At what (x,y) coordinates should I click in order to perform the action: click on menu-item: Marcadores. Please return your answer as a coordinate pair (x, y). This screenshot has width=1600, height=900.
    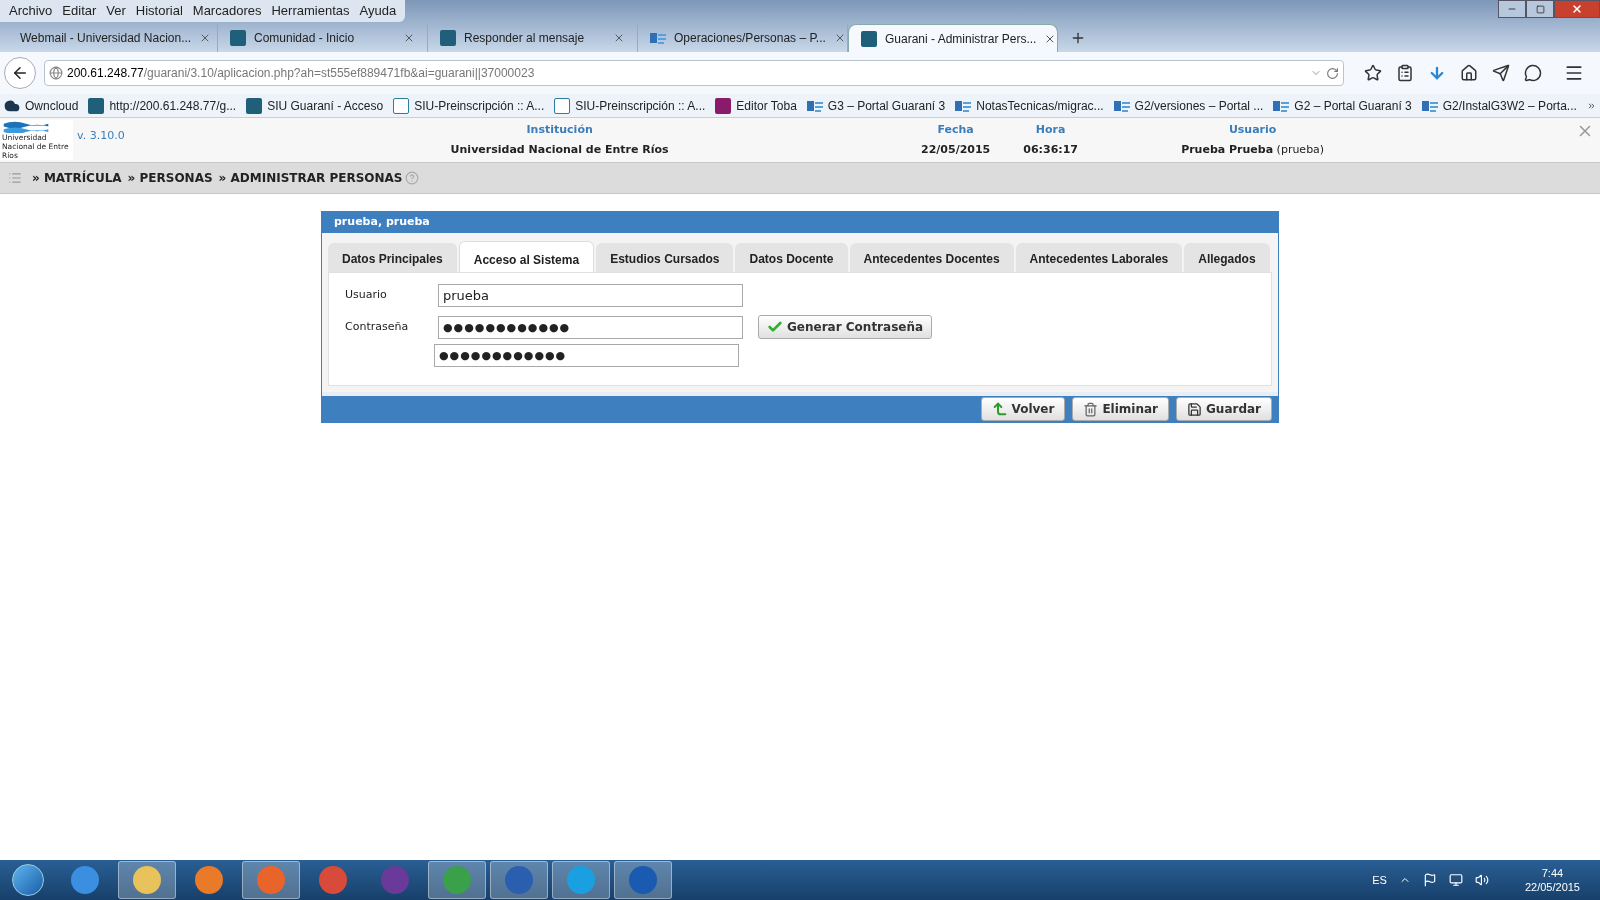
    Looking at the image, I should click on (227, 11).